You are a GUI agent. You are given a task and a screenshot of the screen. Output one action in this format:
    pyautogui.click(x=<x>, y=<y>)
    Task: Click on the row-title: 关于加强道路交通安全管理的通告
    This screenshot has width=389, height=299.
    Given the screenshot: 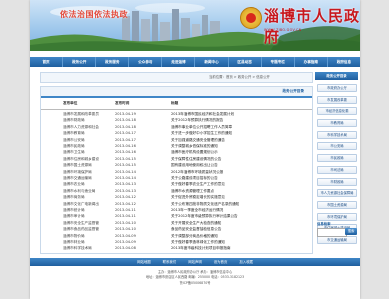 What is the action you would take?
    pyautogui.click(x=236, y=140)
    